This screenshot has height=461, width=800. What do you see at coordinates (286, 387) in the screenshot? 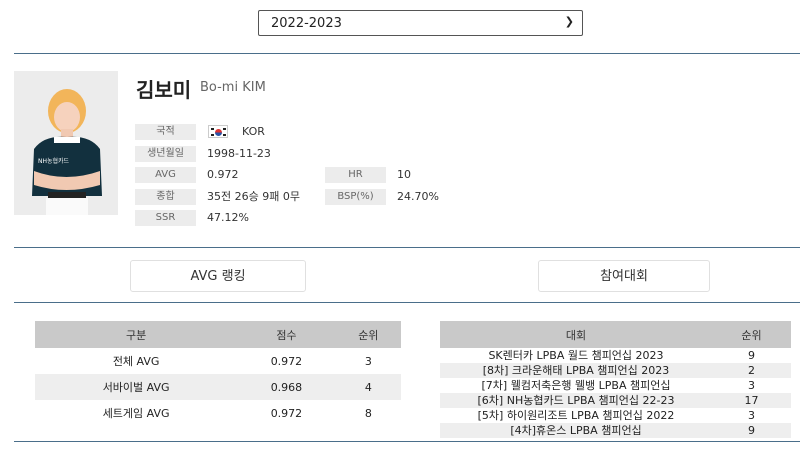
I see `table-cell: 0.968` at bounding box center [286, 387].